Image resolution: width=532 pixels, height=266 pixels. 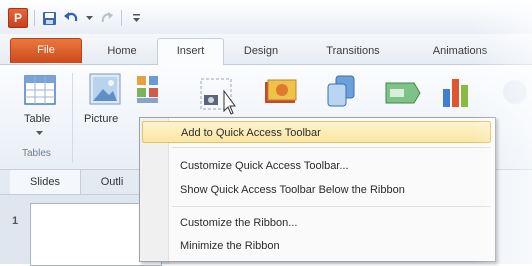 I want to click on tab-transitions: Transitions, so click(x=353, y=51).